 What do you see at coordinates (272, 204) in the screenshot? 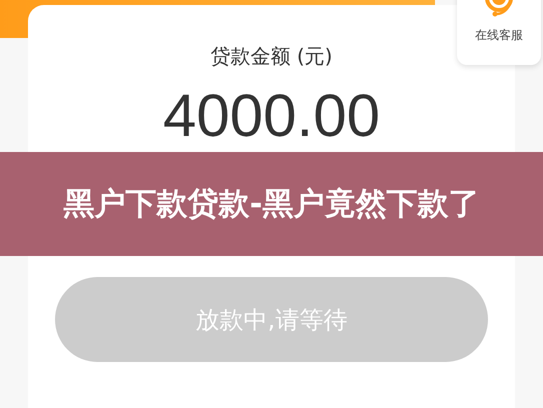
I see `banner-title: 黑户下款贷款-黑户竟然下款了` at bounding box center [272, 204].